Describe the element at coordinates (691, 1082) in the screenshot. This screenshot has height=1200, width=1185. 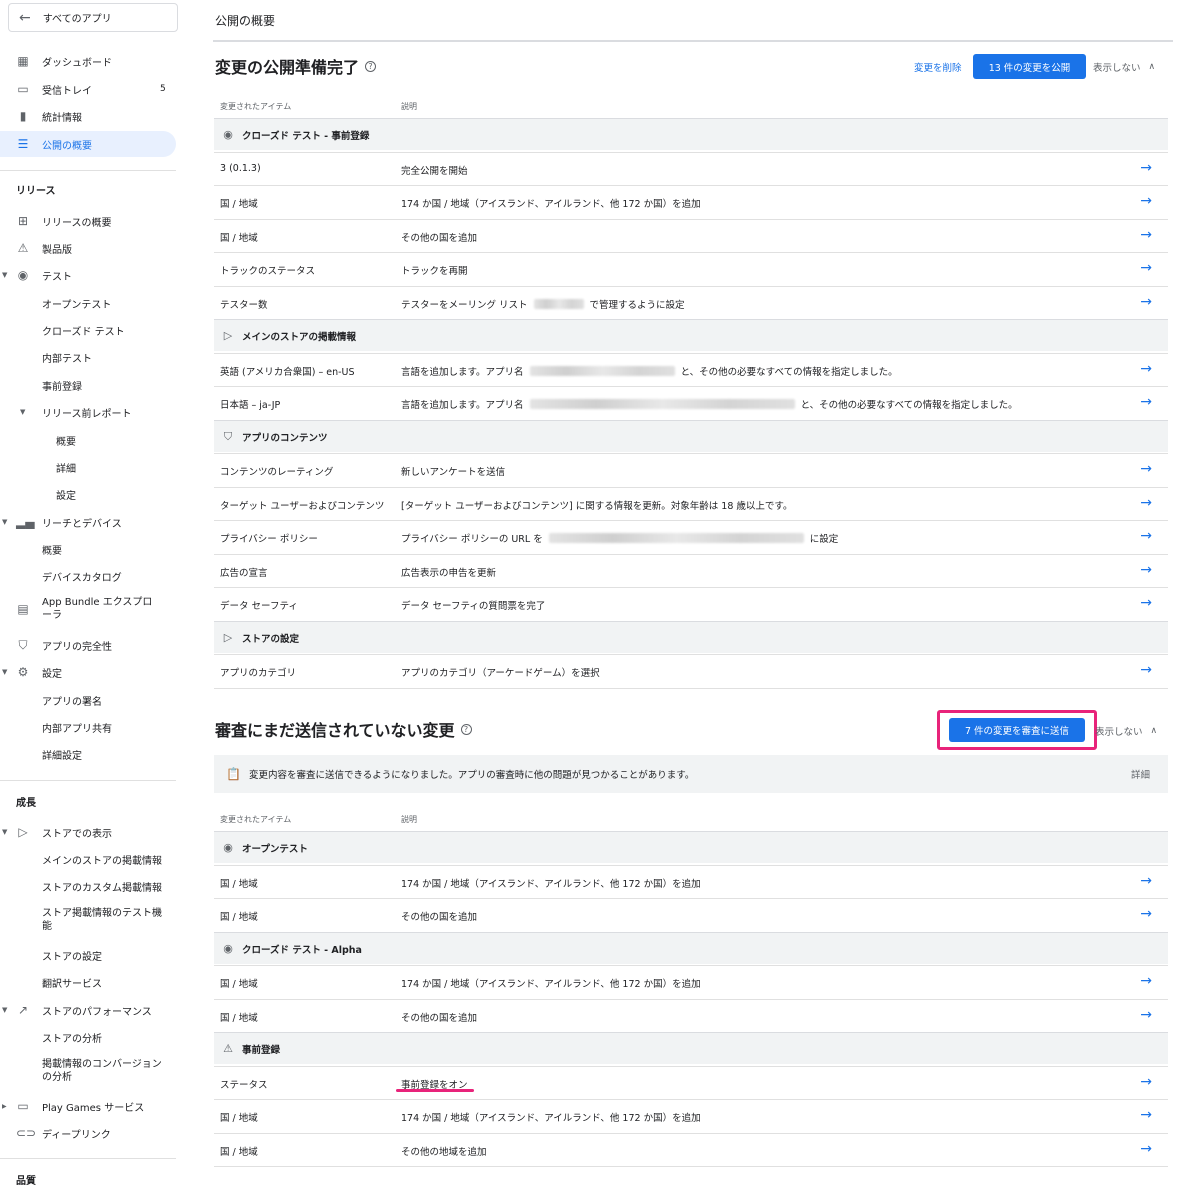
I see `table-row: ステータス 事前登録をオン →` at that location.